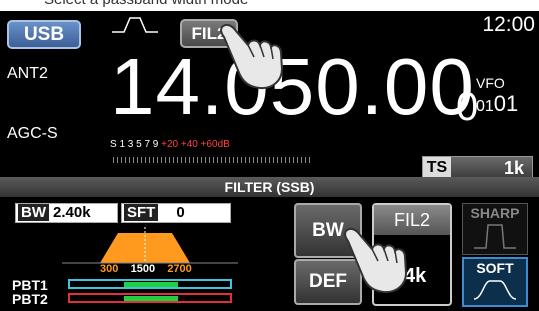 The width and height of the screenshot is (539, 311). Describe the element at coordinates (109, 269) in the screenshot. I see `low-freq-label: 300` at that location.